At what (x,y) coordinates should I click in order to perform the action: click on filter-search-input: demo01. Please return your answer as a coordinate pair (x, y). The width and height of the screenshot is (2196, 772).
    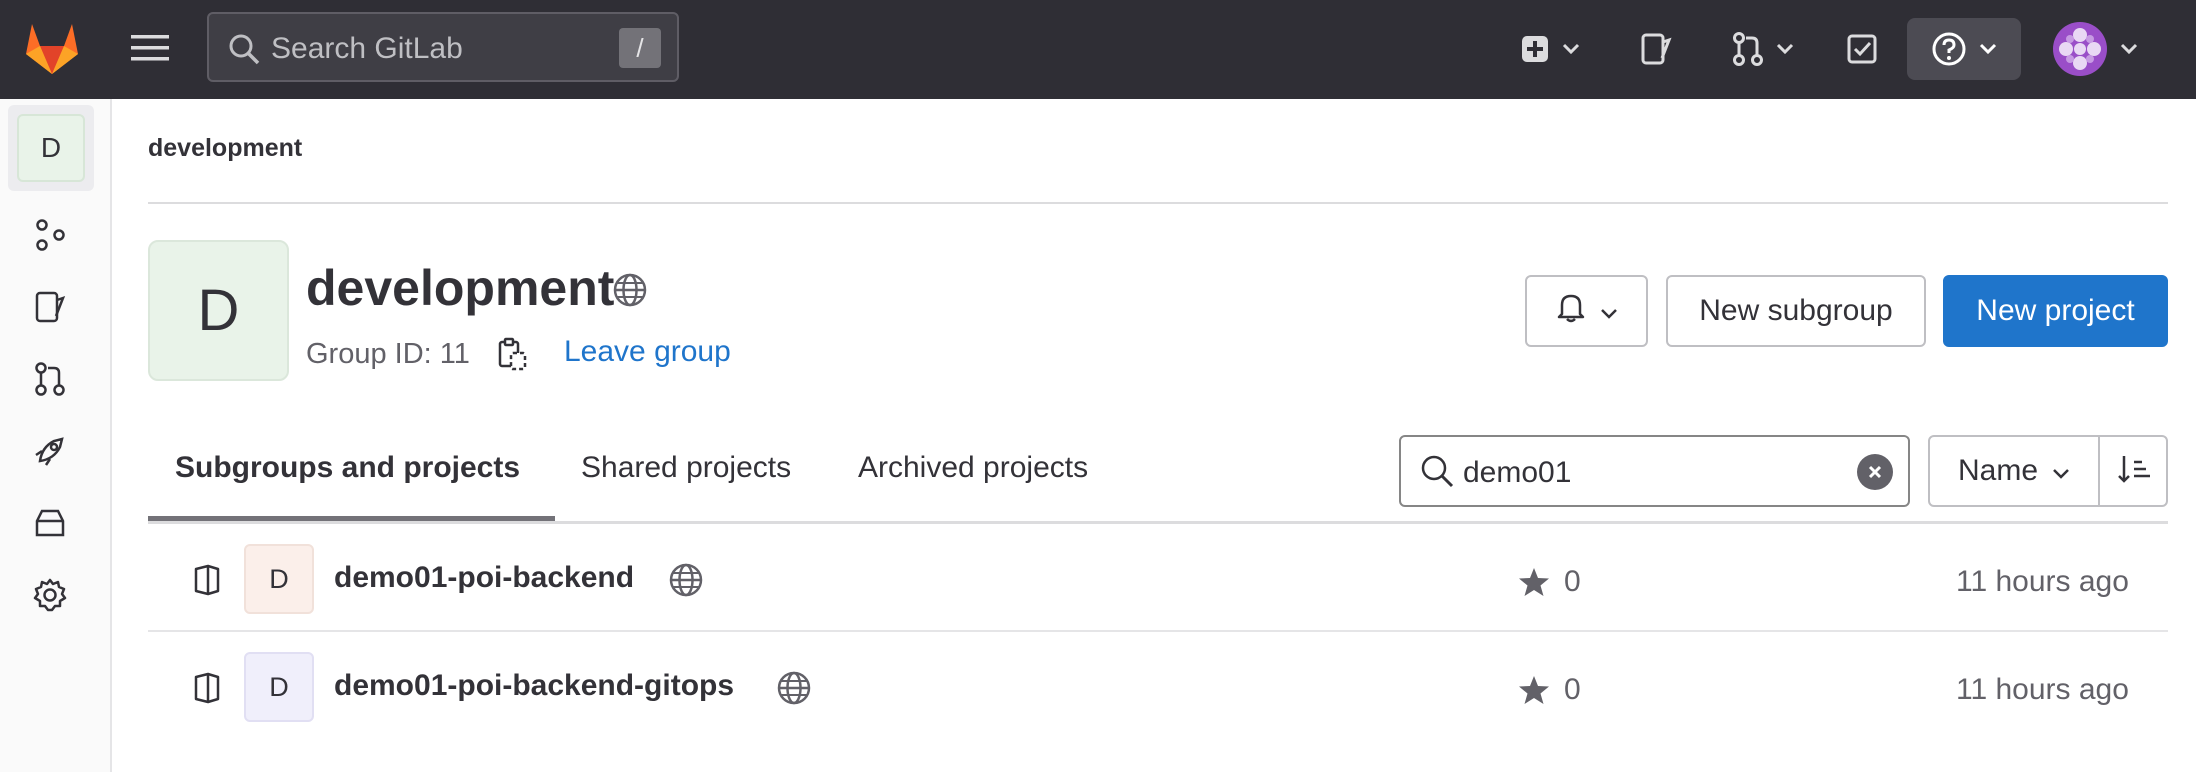
    Looking at the image, I should click on (1654, 471).